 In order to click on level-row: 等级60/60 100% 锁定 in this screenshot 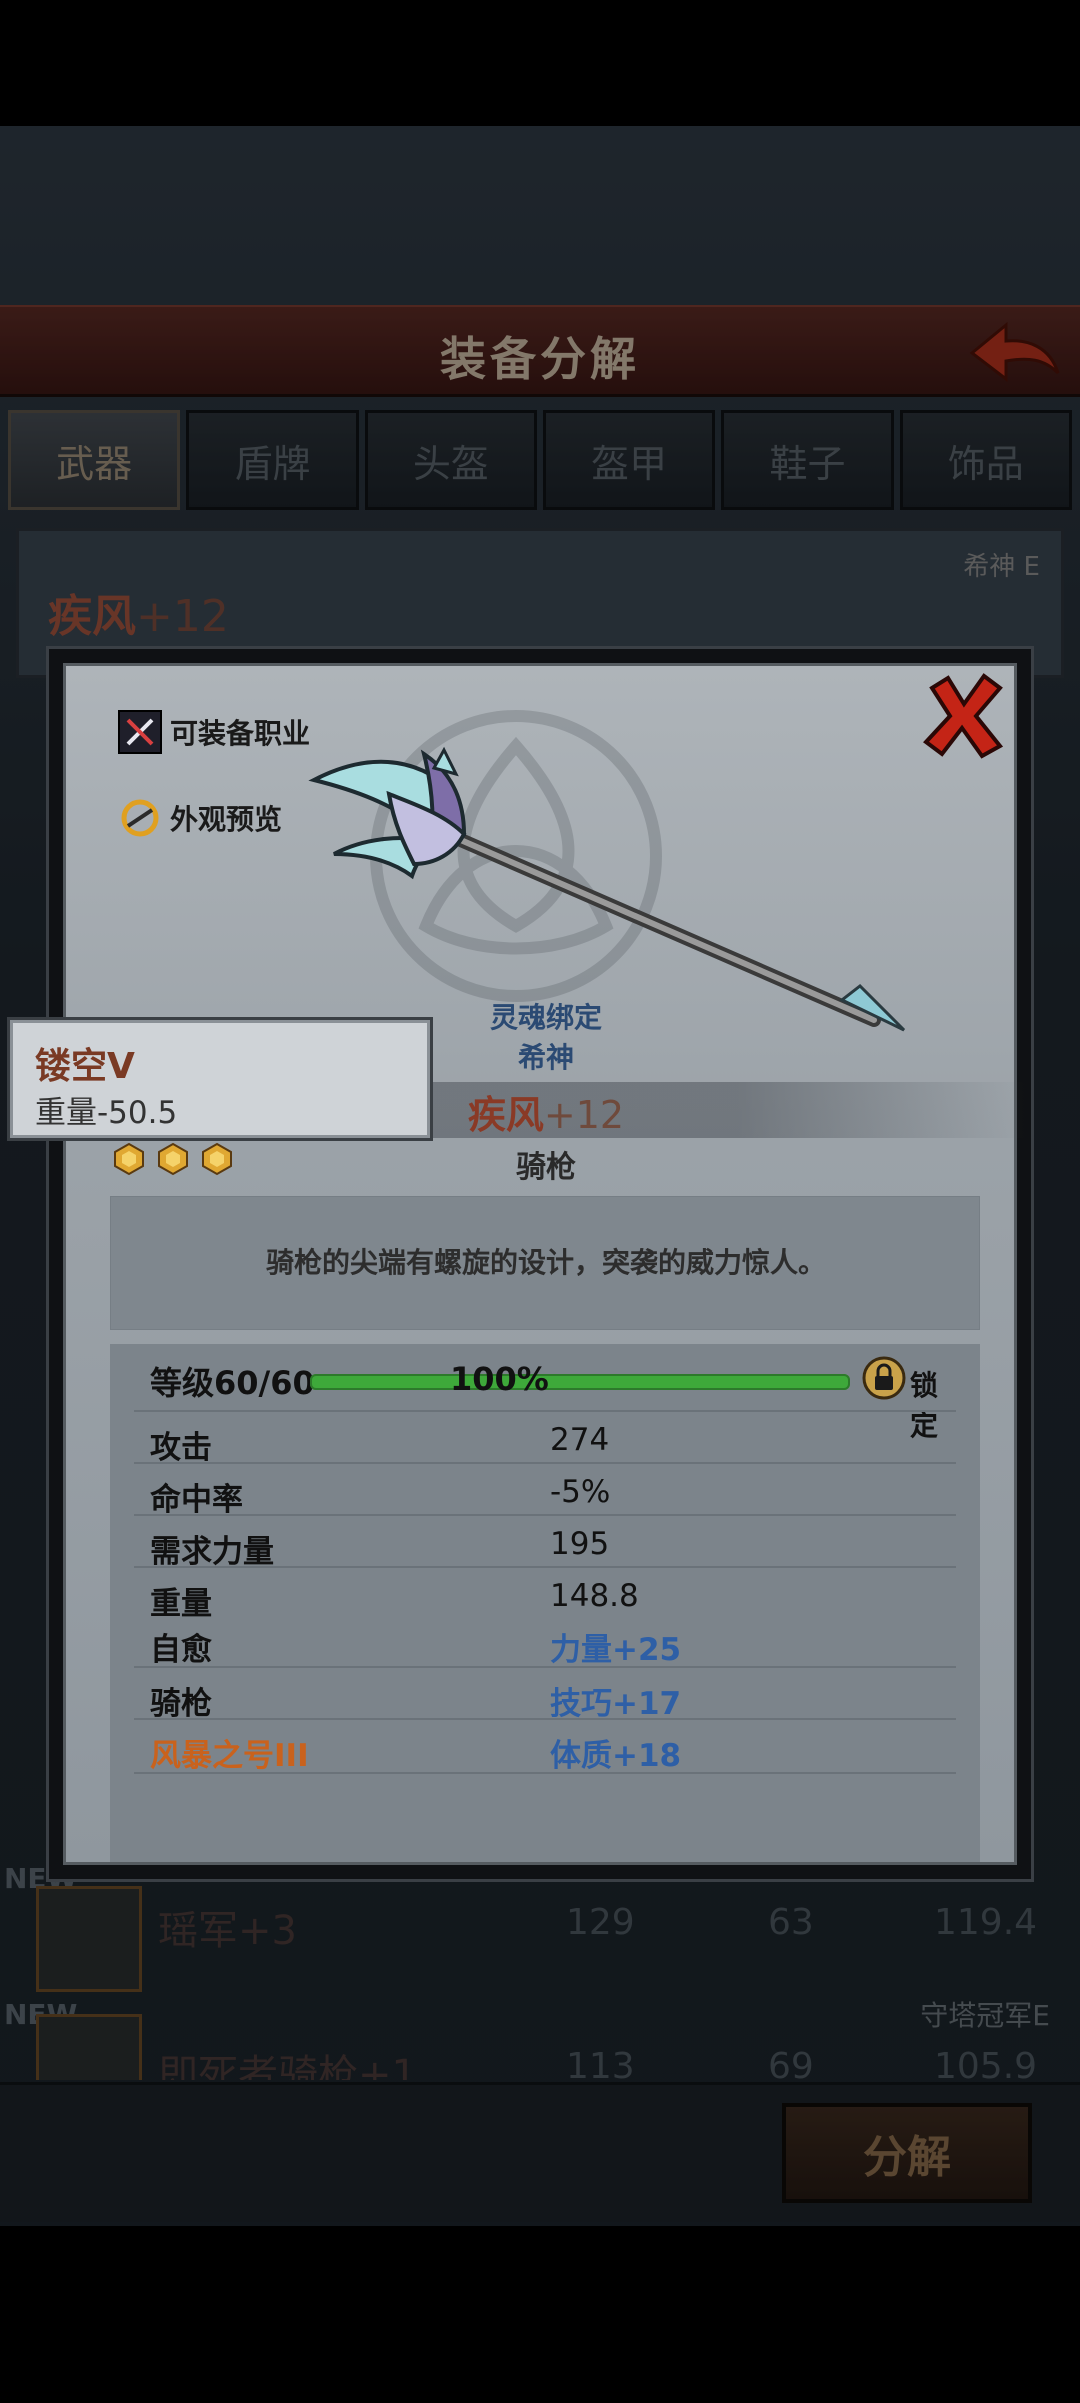, I will do `click(550, 1398)`.